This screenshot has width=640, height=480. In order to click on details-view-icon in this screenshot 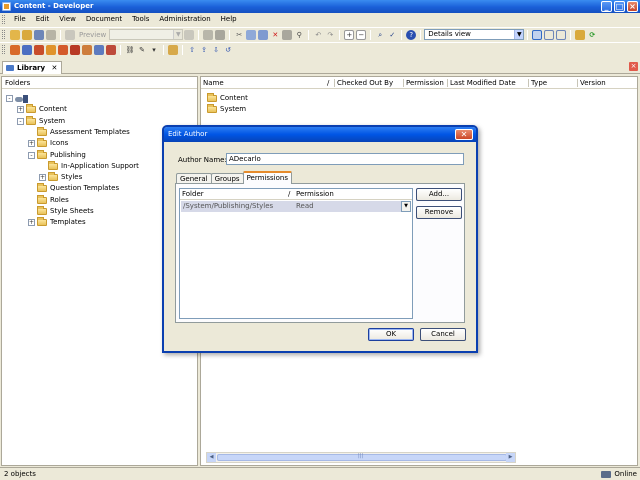, I will do `click(537, 34)`.